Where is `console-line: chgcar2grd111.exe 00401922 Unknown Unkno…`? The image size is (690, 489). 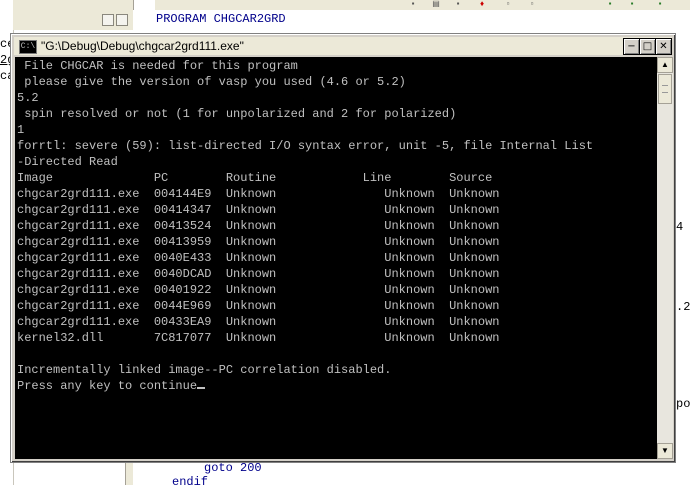 console-line: chgcar2grd111.exe 00401922 Unknown Unkno… is located at coordinates (258, 290).